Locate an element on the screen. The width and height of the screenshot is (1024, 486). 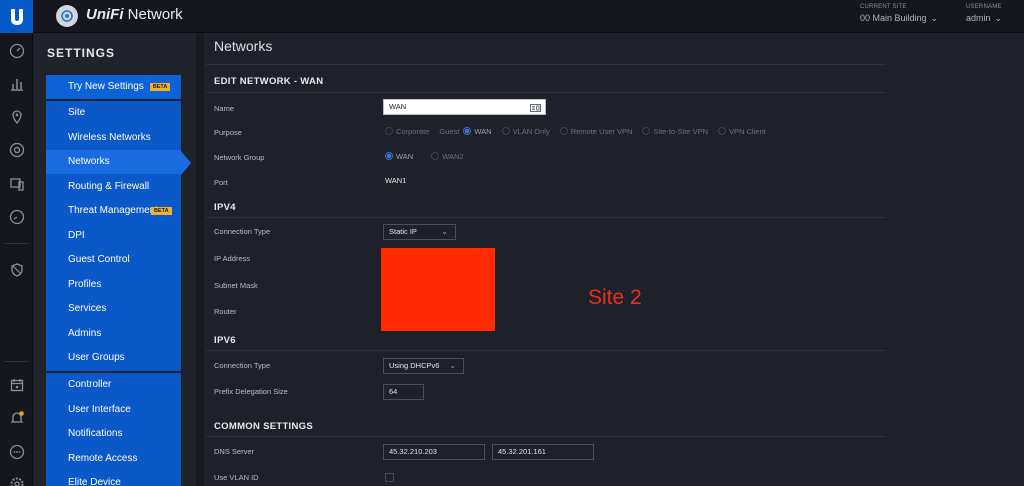
ip-address-label: IP Address is located at coordinates (232, 258).